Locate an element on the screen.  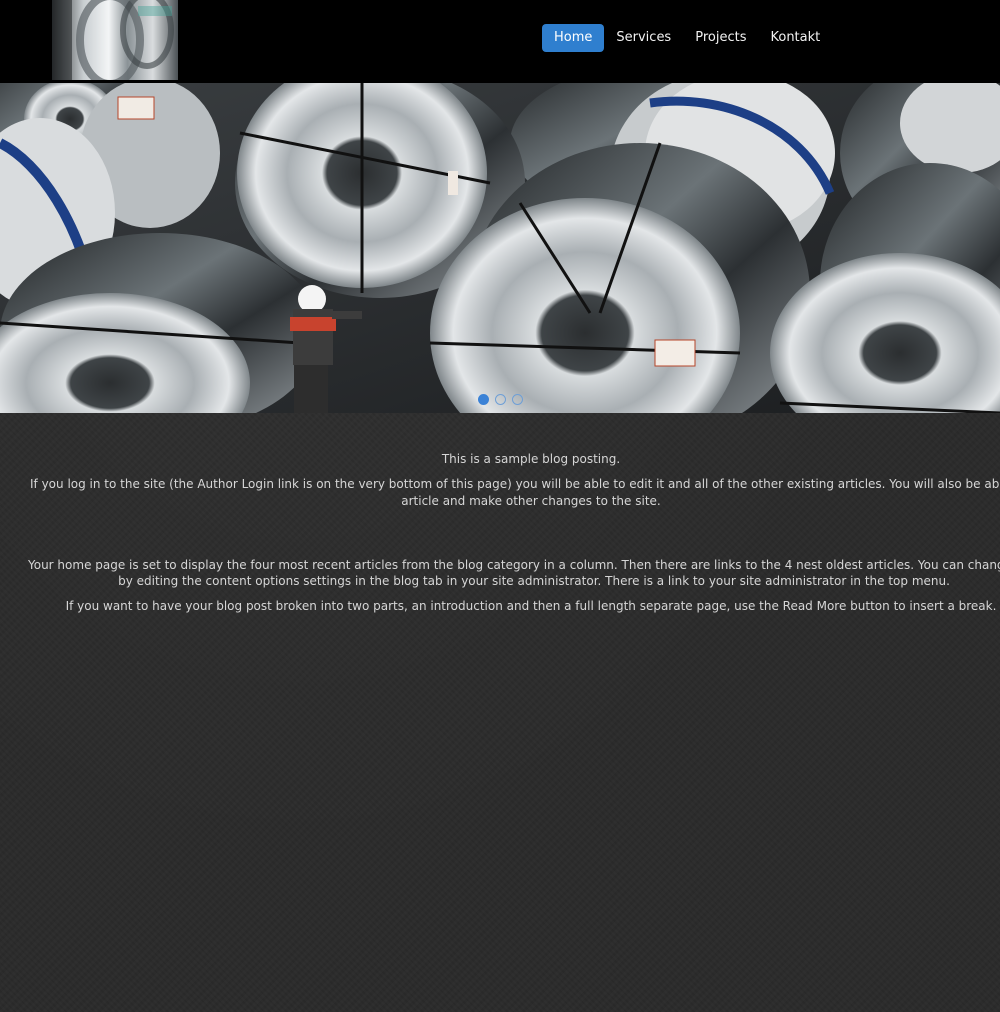
nav-item-services: Services is located at coordinates (643, 38).